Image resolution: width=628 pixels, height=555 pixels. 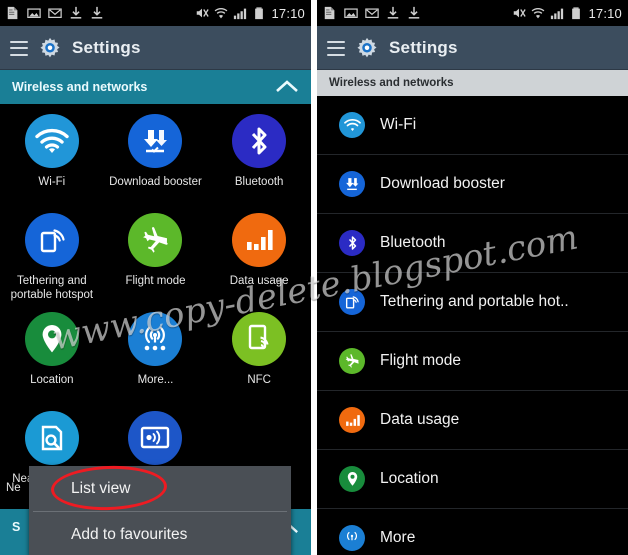 I want to click on menu-item-list-view: List view, so click(x=160, y=488).